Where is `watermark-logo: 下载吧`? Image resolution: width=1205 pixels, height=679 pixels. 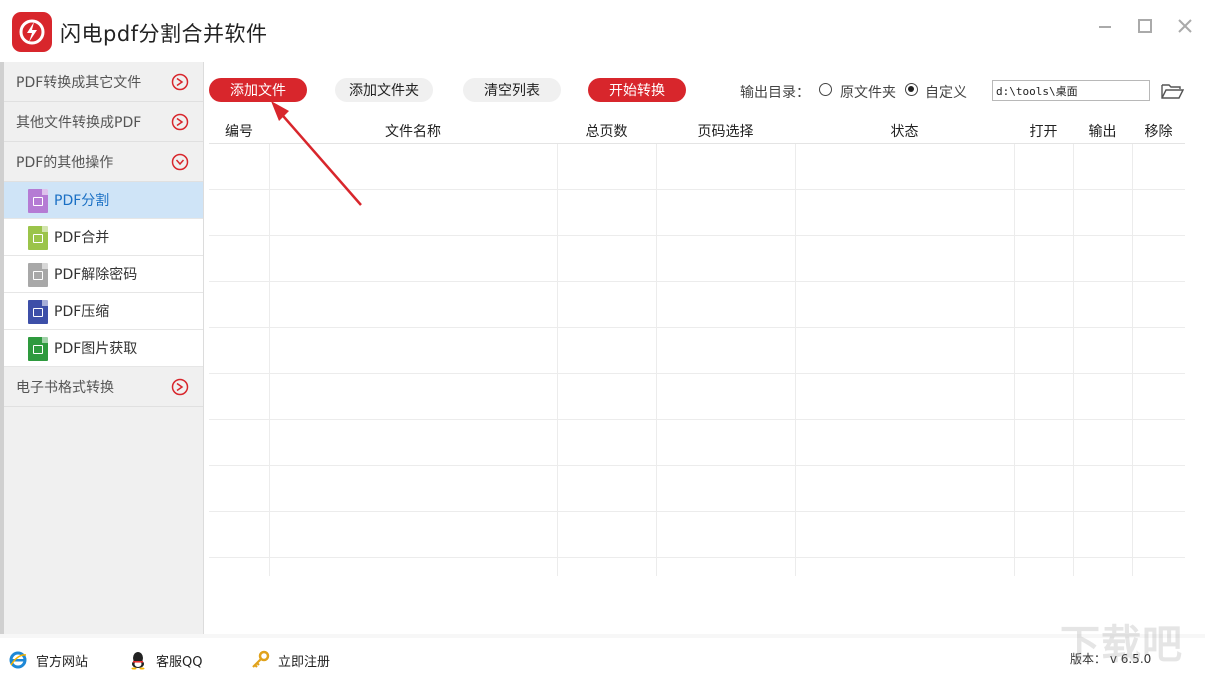 watermark-logo: 下载吧 is located at coordinates (1121, 645).